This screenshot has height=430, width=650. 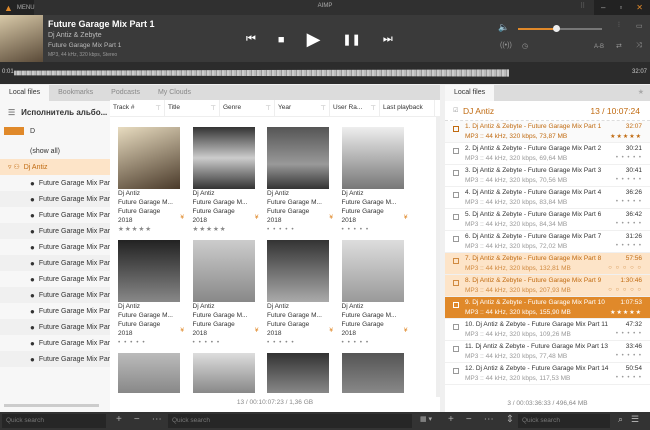 I want to click on minimize-button: –, so click(x=603, y=7).